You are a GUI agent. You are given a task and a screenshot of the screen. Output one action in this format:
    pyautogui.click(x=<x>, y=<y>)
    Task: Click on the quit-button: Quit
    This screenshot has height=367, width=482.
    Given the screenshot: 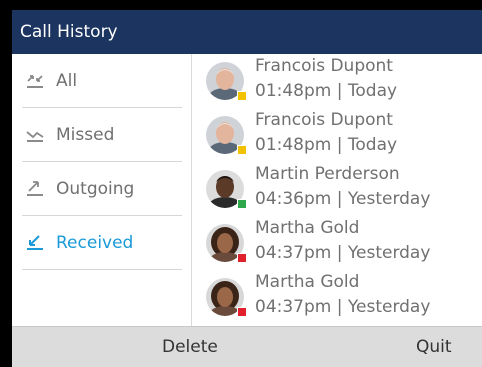 What is the action you would take?
    pyautogui.click(x=434, y=347)
    